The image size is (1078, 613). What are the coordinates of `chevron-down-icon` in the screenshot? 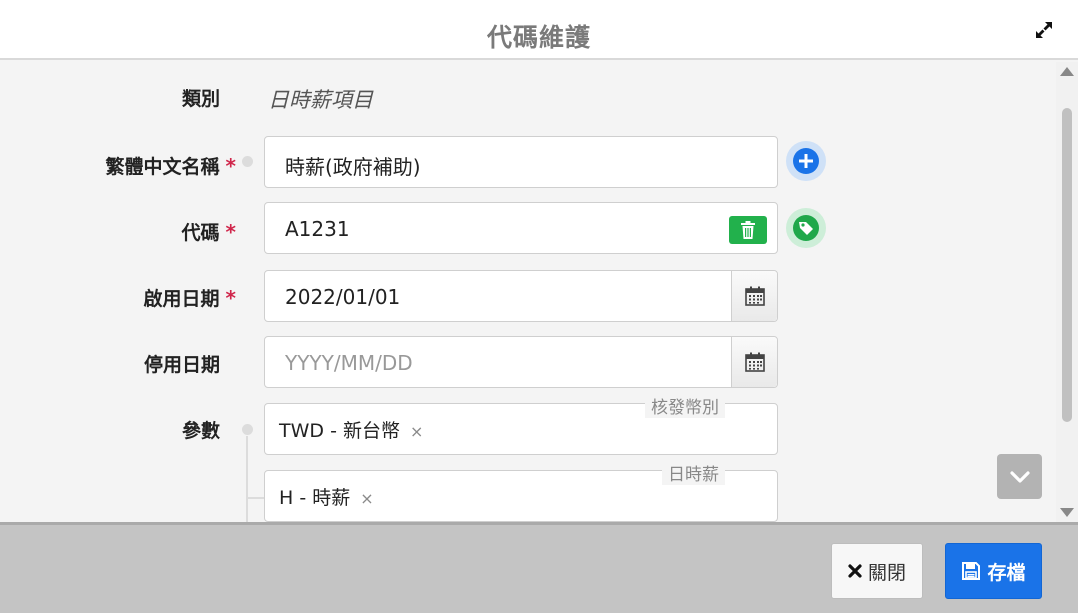 It's located at (1019, 476).